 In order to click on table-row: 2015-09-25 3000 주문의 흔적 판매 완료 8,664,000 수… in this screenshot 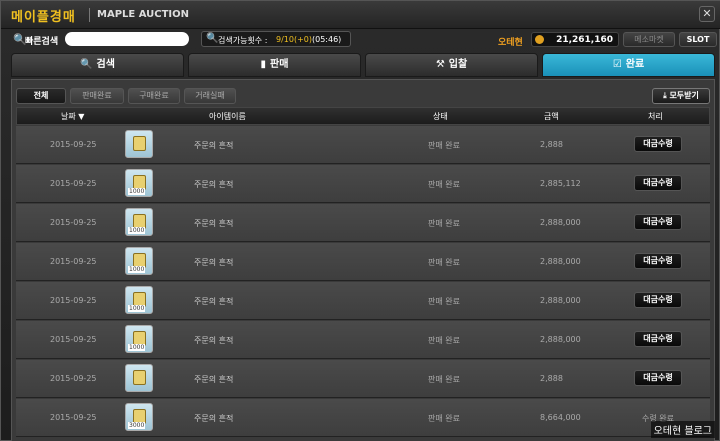, I will do `click(363, 418)`.